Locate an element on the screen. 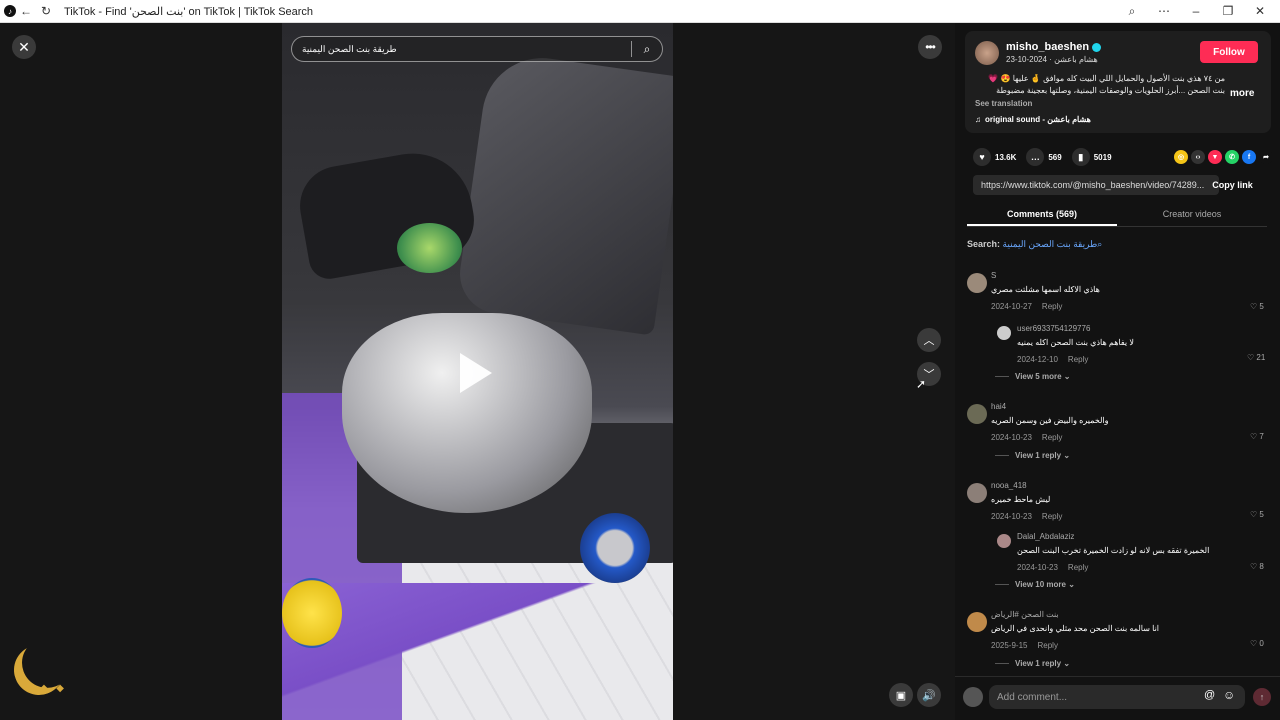 This screenshot has width=1280, height=720. see-translation-link: See translation is located at coordinates (1003, 103).